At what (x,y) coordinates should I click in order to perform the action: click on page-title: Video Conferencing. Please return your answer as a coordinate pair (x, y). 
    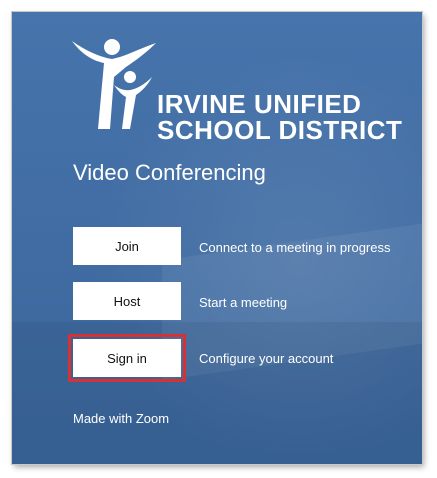
    Looking at the image, I should click on (169, 172).